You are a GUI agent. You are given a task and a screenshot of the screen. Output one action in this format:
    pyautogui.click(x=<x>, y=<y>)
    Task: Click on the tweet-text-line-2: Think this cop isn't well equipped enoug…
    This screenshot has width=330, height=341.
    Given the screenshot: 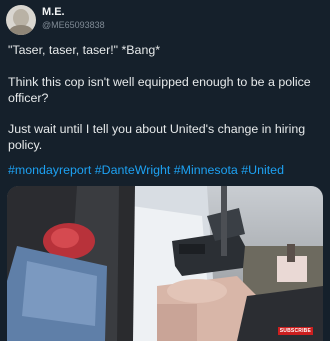 What is the action you would take?
    pyautogui.click(x=159, y=90)
    